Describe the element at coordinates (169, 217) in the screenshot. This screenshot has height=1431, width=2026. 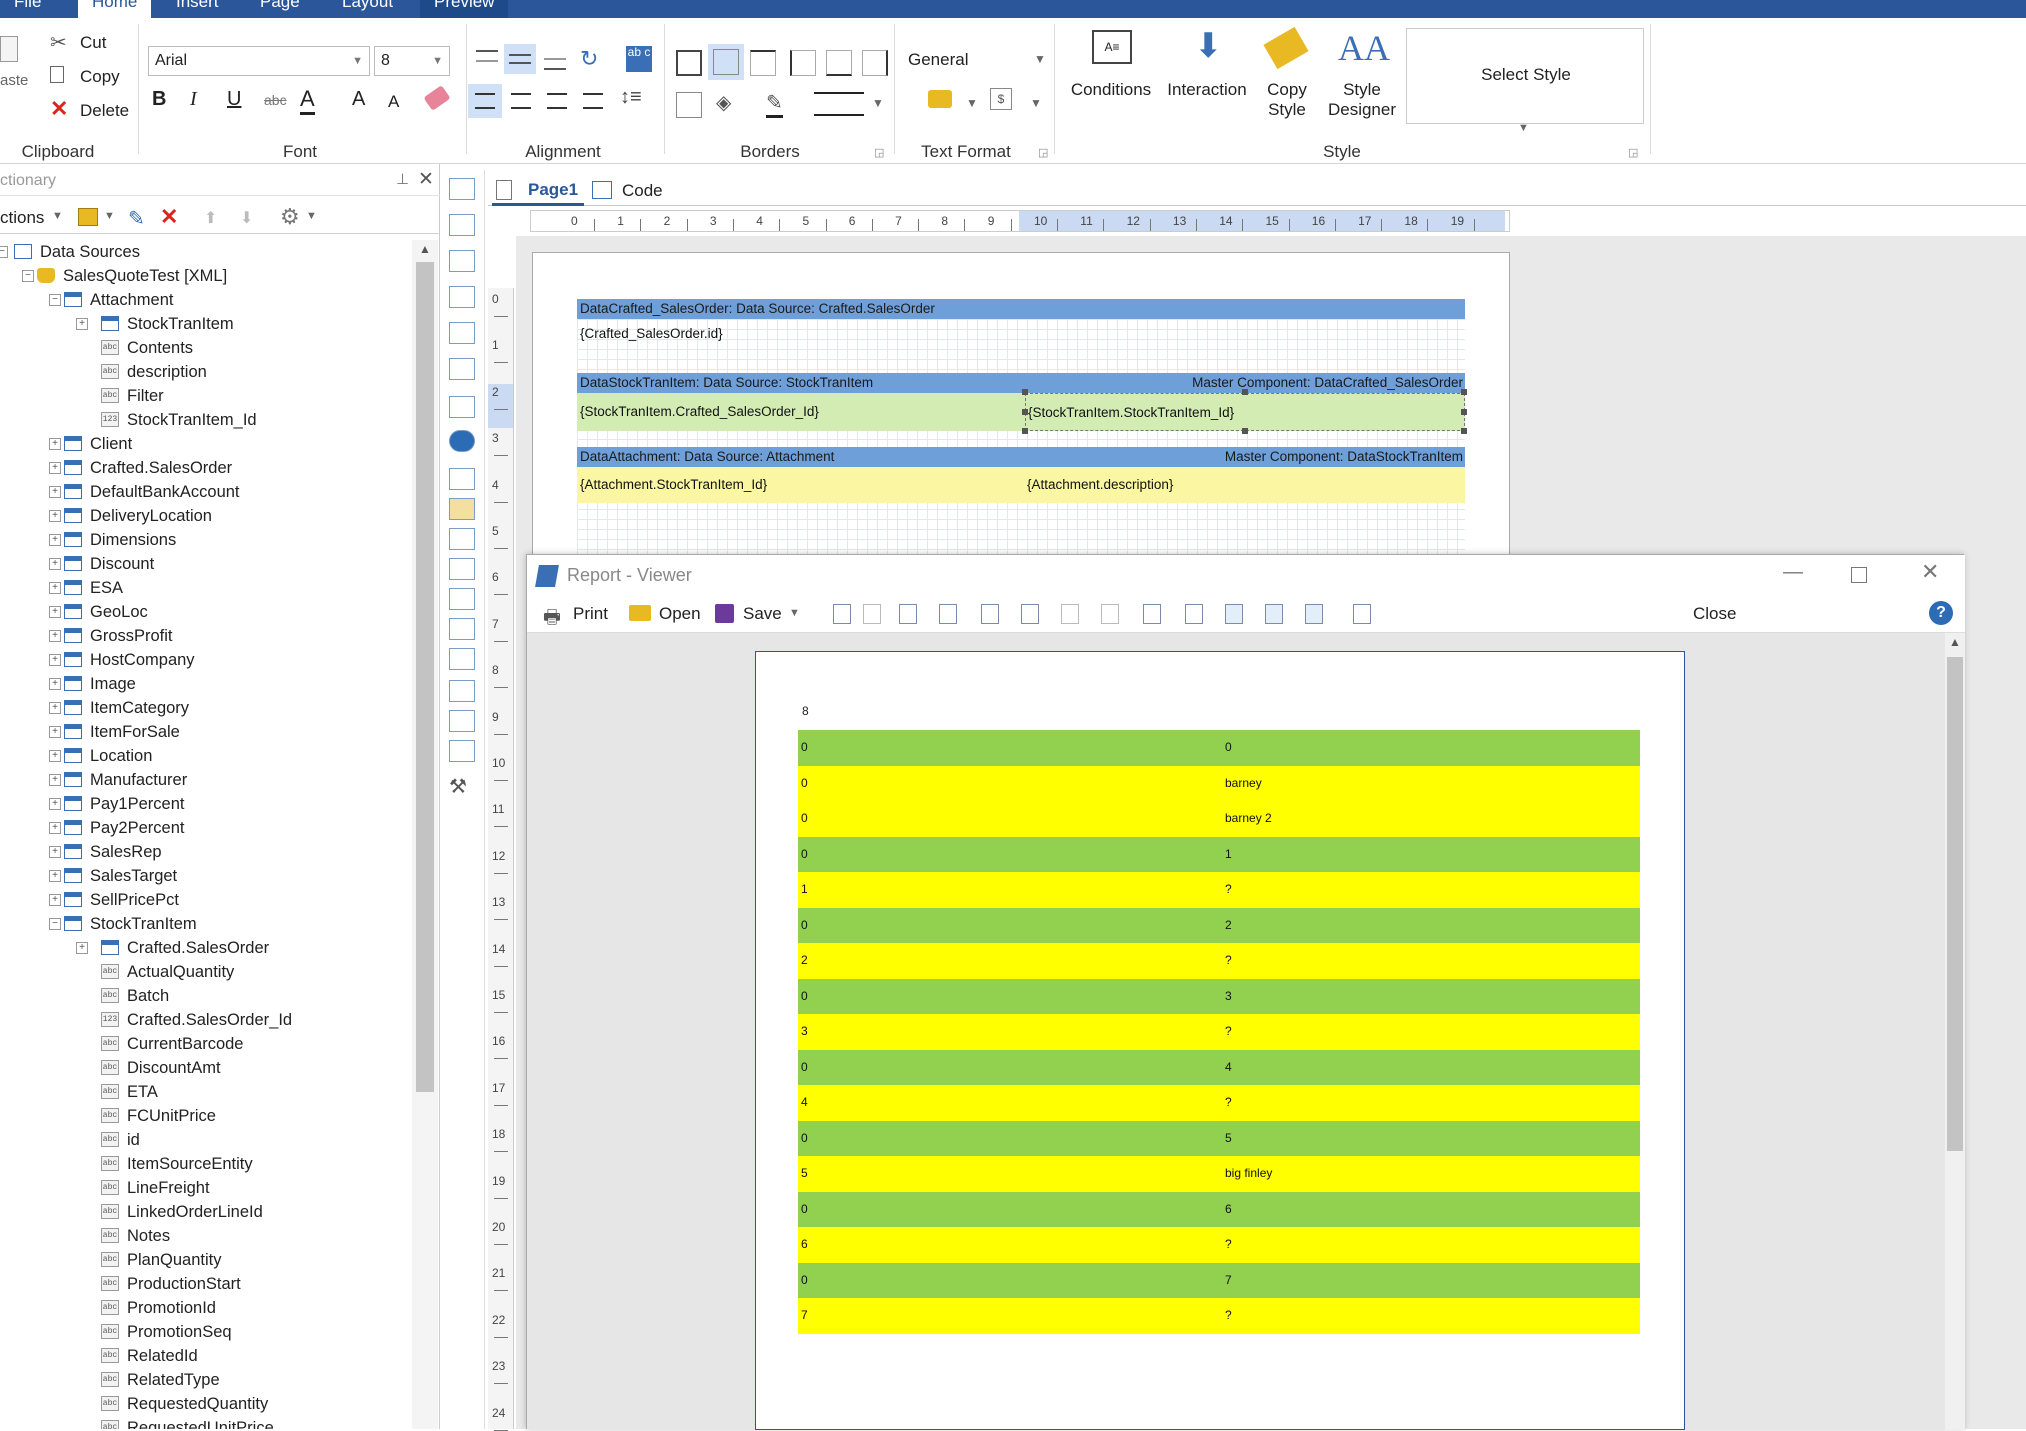
I see `delete-icon: ✕` at that location.